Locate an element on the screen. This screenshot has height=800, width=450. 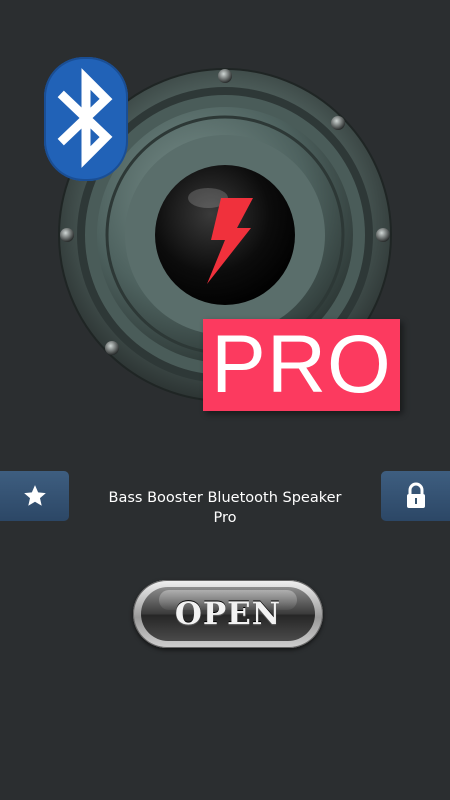
bluetooth-icon is located at coordinates (85, 118).